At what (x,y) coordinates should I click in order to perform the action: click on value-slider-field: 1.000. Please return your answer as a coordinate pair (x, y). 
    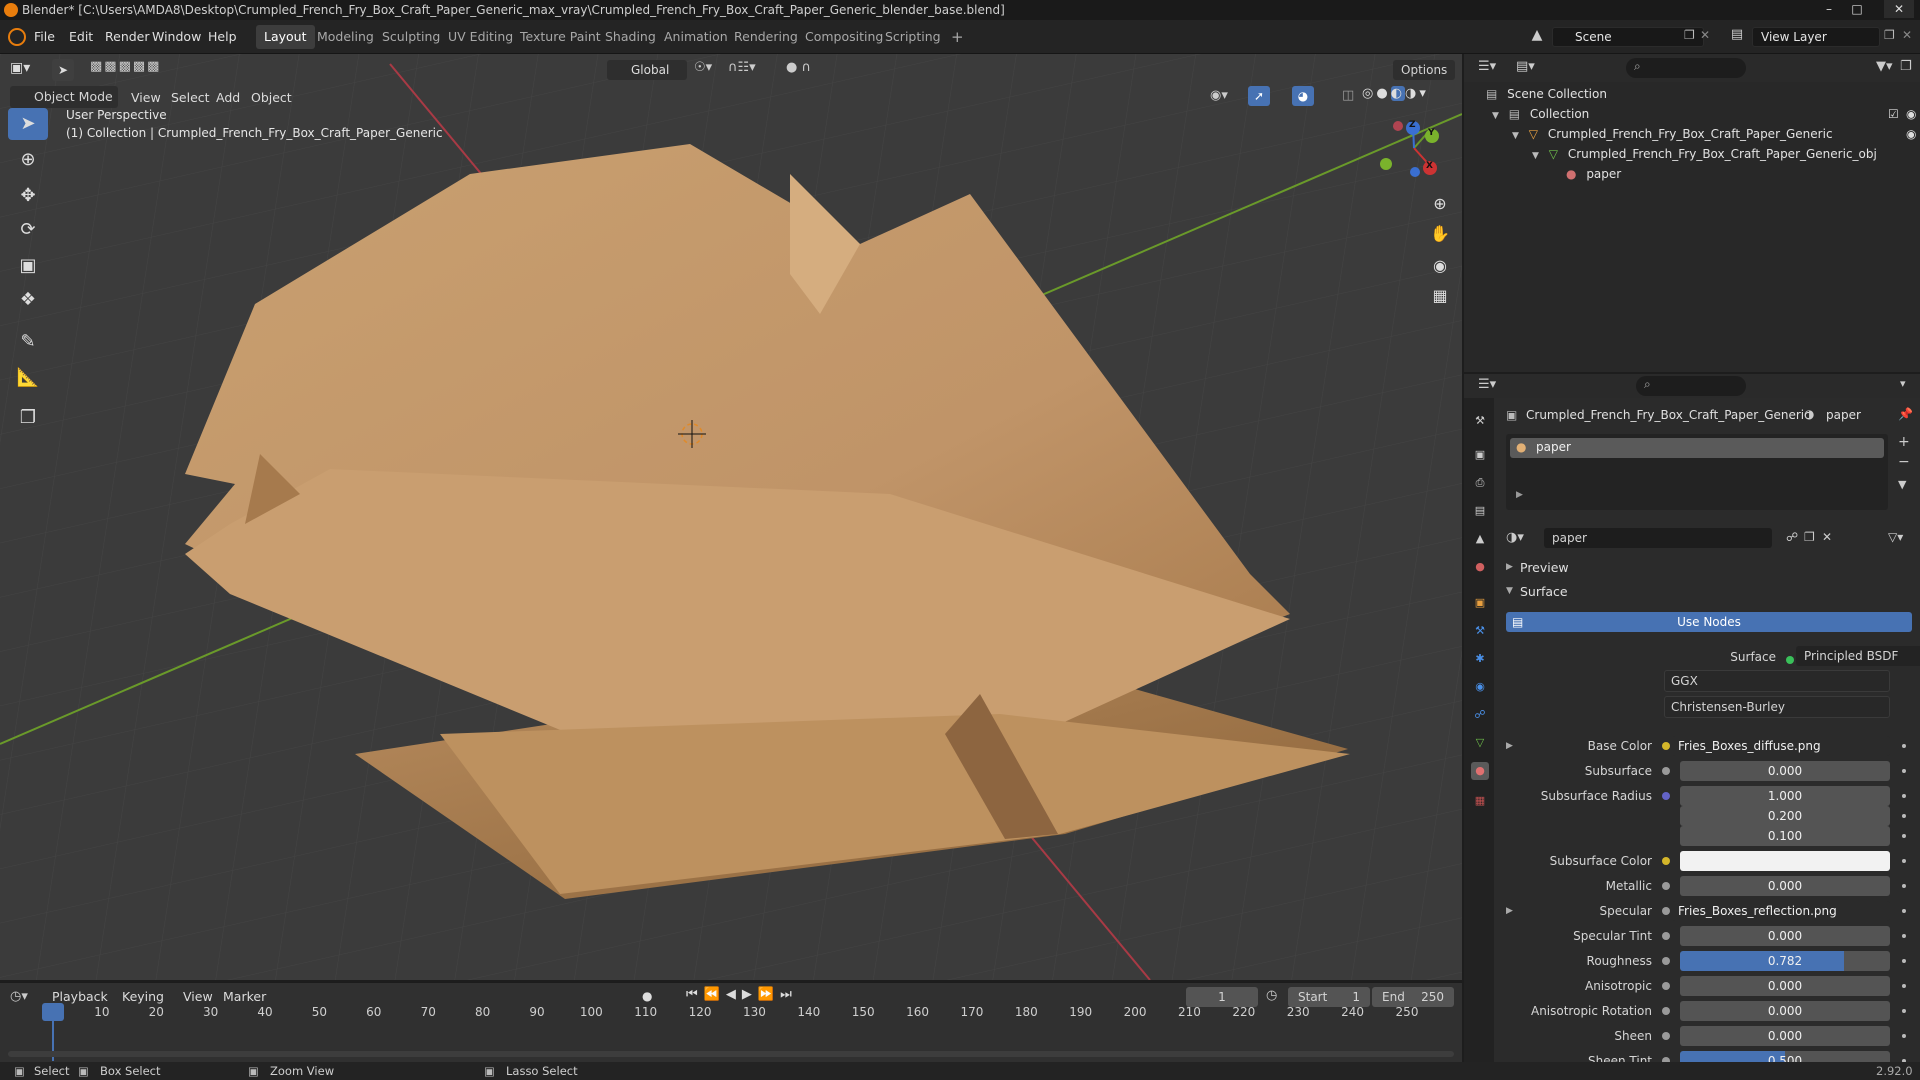
    Looking at the image, I should click on (1785, 796).